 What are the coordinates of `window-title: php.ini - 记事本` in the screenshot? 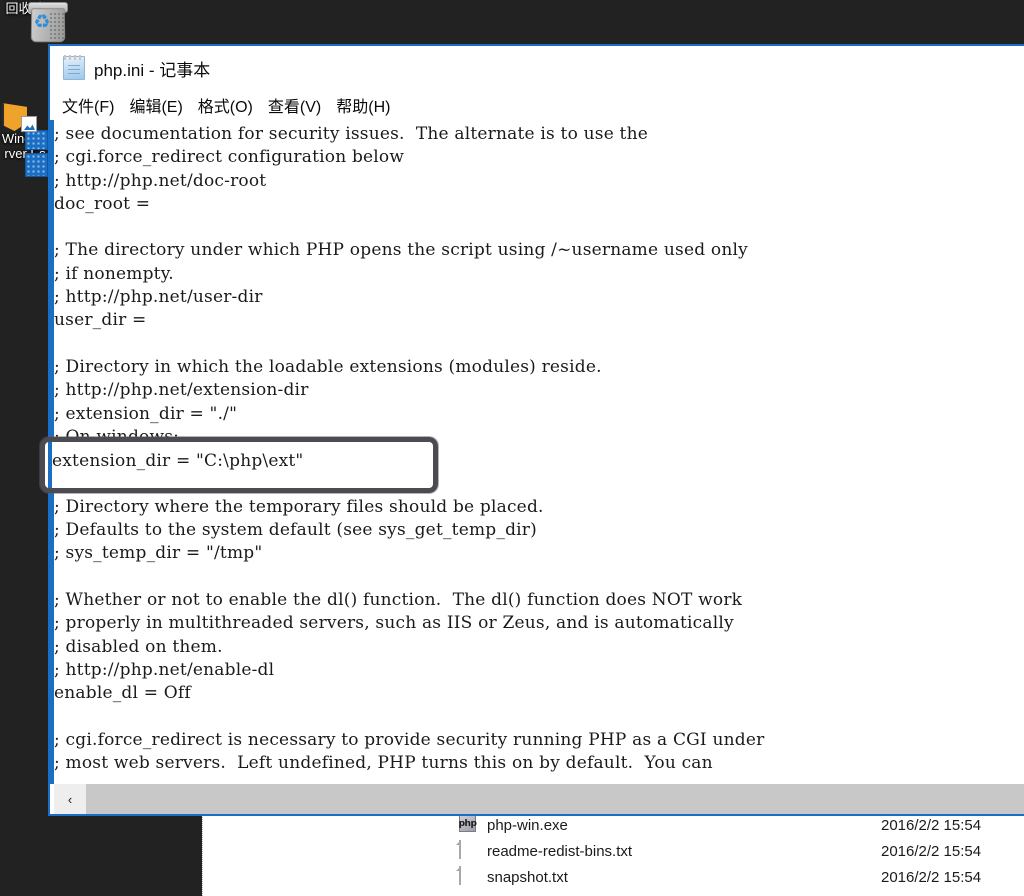 It's located at (152, 70).